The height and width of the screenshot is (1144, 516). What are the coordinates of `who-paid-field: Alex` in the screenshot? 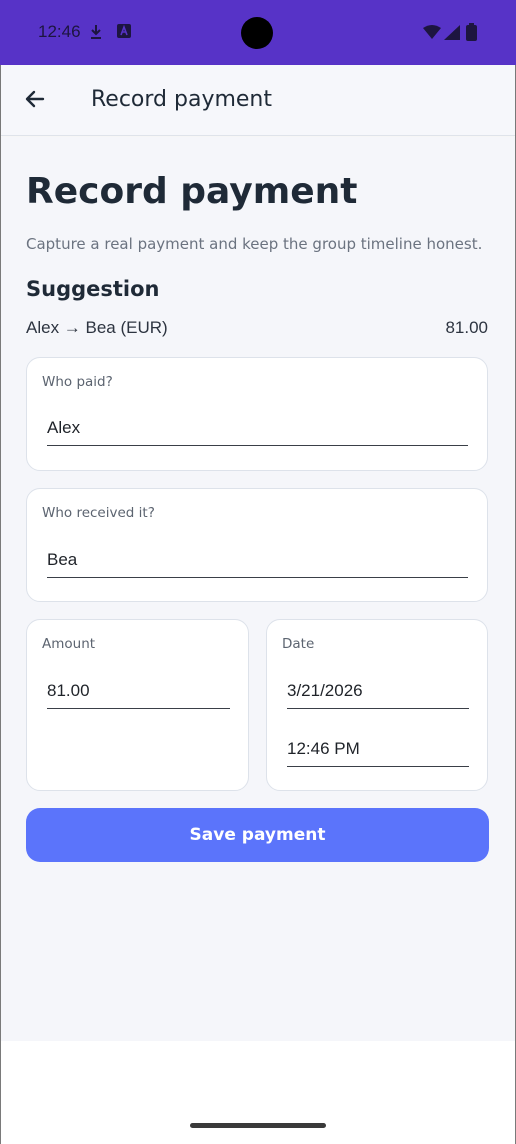 It's located at (257, 431).